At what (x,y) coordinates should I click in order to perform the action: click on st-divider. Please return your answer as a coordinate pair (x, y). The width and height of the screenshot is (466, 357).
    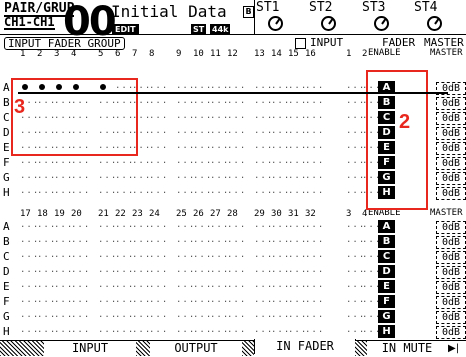
    Looking at the image, I should click on (254, 17).